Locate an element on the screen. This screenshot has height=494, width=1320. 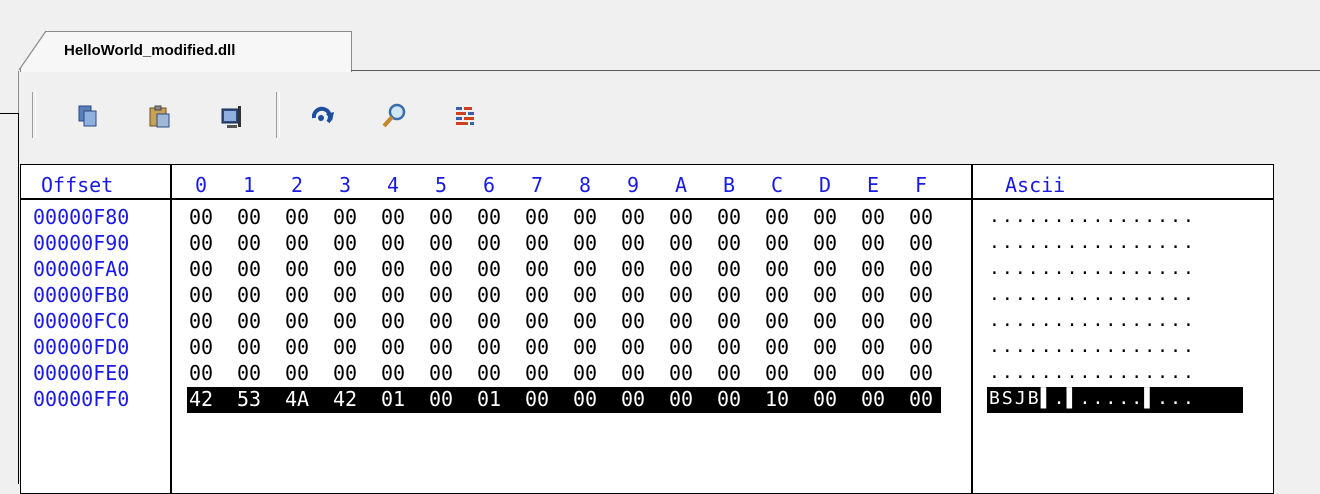
paste-button is located at coordinates (160, 116).